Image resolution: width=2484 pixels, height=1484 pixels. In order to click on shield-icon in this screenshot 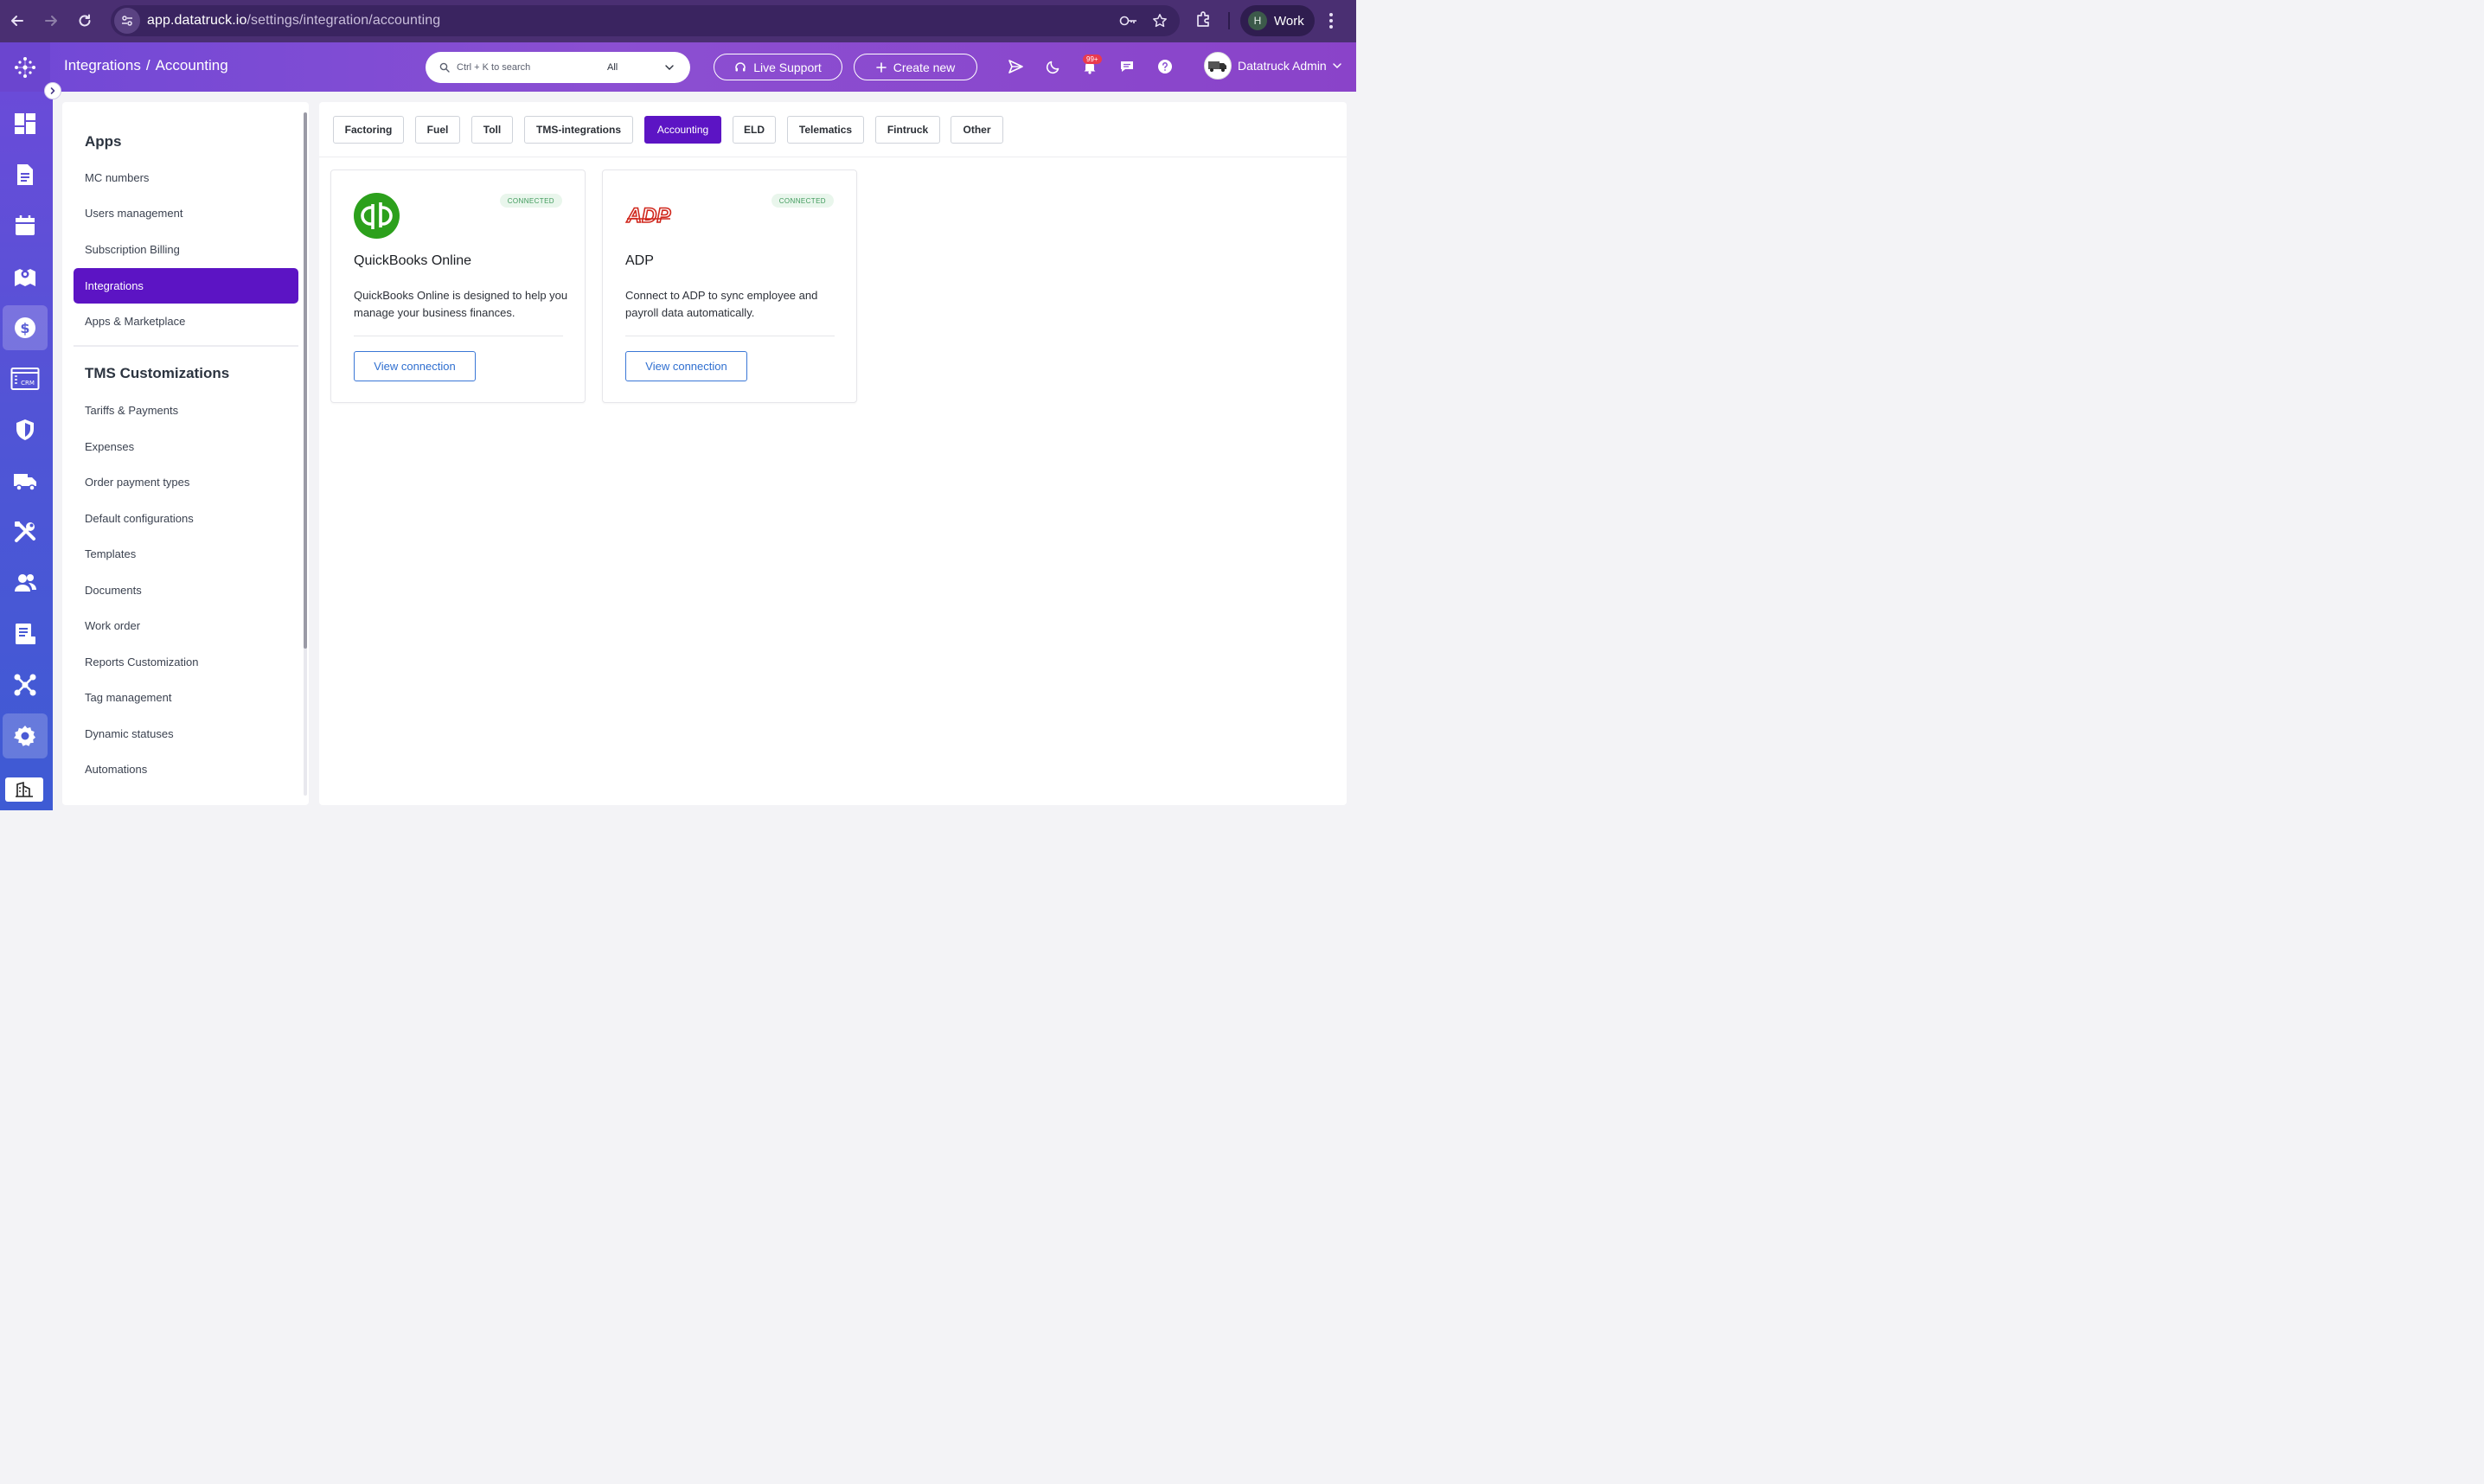, I will do `click(26, 430)`.